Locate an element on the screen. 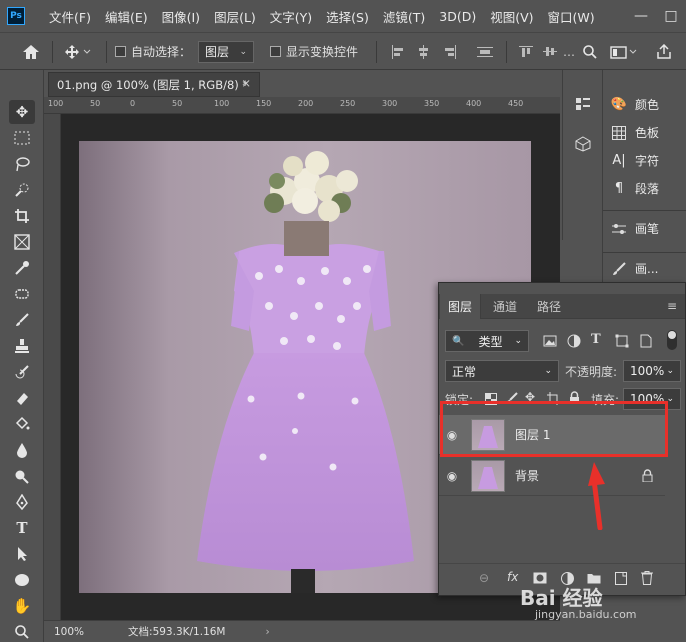 The height and width of the screenshot is (642, 686). zoom-level: 100% is located at coordinates (69, 632).